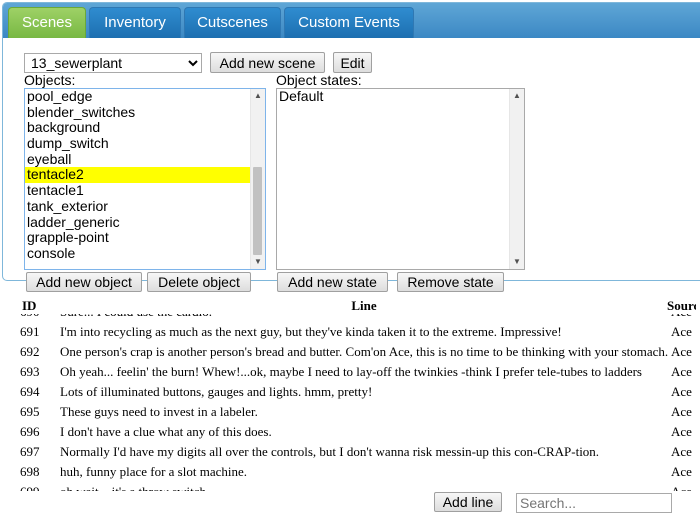 The image size is (700, 513). Describe the element at coordinates (349, 22) in the screenshot. I see `tab-custom-events: Custom Events` at that location.